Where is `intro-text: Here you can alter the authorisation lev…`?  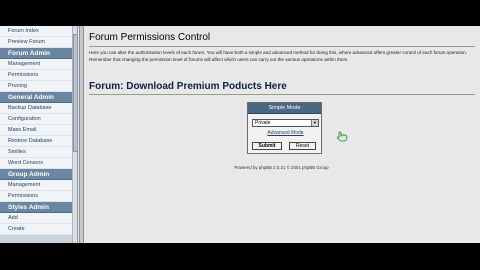 intro-text: Here you can alter the authorisation lev… is located at coordinates (278, 56).